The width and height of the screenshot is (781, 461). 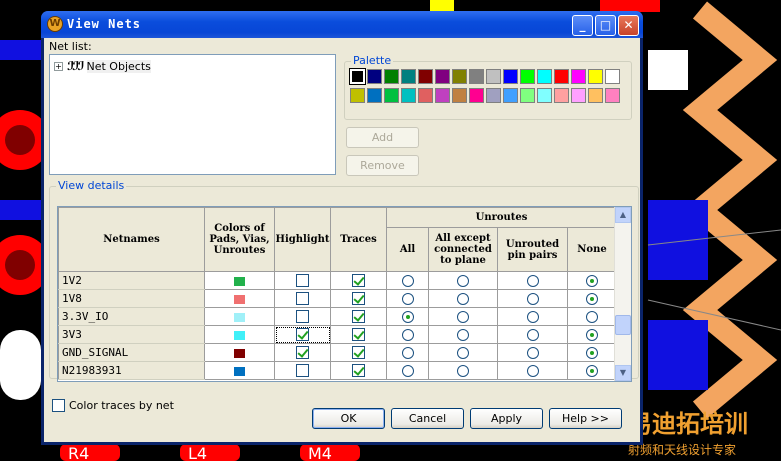 What do you see at coordinates (131, 352) in the screenshot?
I see `netname-cell: GND_SIGNAL` at bounding box center [131, 352].